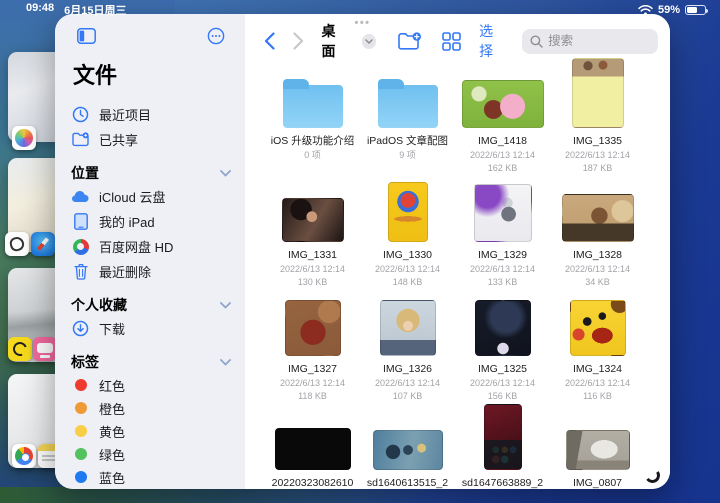  I want to click on file-name: 20220323082610, so click(312, 483).